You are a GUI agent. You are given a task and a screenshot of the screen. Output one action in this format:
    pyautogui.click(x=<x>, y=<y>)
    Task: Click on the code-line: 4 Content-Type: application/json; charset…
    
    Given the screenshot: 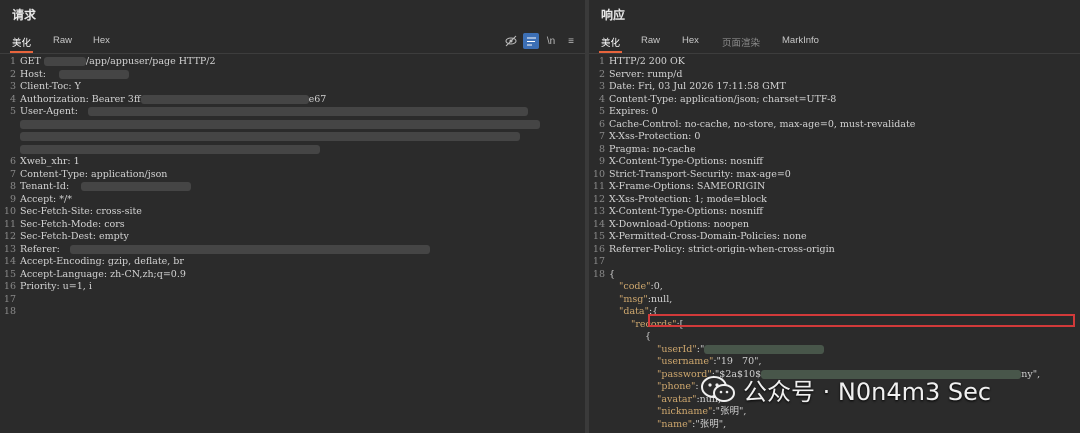 What is the action you would take?
    pyautogui.click(x=717, y=99)
    